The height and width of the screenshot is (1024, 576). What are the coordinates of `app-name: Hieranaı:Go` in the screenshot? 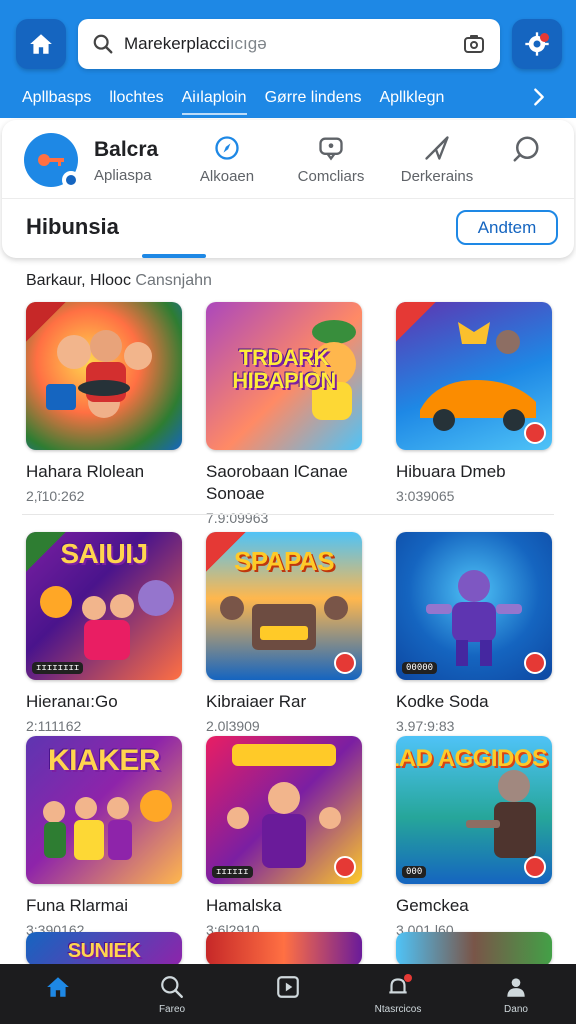 It's located at (72, 701).